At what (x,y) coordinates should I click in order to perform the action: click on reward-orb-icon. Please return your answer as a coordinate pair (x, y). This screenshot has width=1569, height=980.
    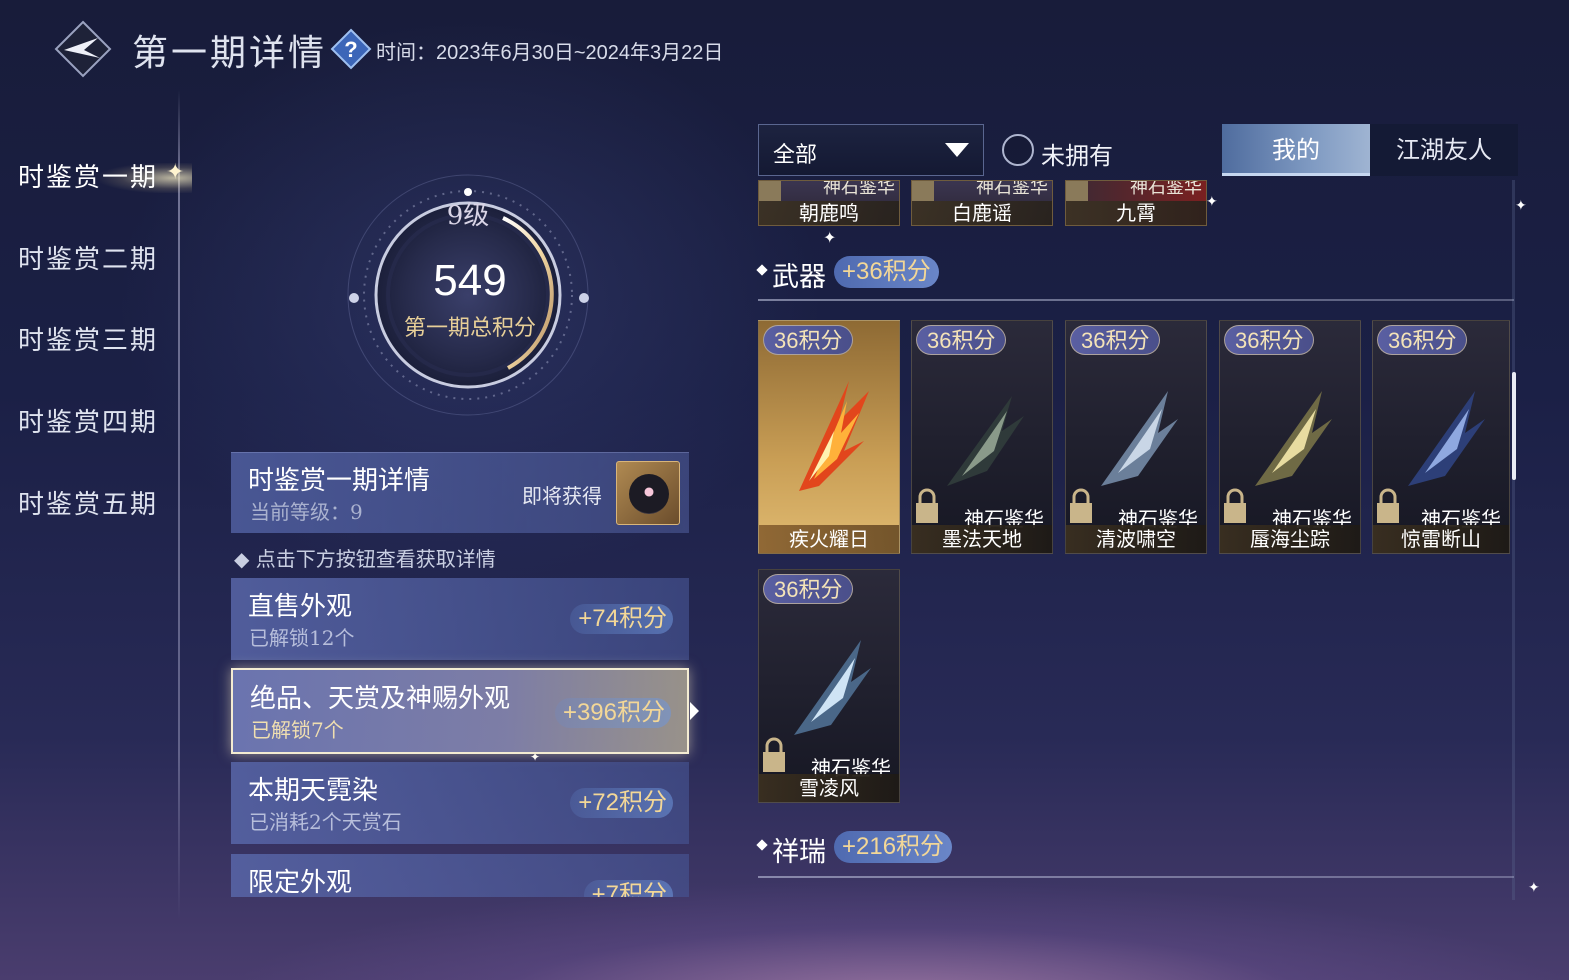
    Looking at the image, I should click on (649, 494).